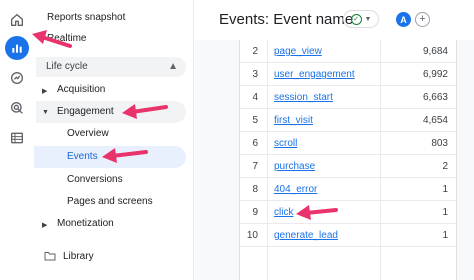 Image resolution: width=474 pixels, height=280 pixels. I want to click on nav-overview: Overview, so click(88, 133).